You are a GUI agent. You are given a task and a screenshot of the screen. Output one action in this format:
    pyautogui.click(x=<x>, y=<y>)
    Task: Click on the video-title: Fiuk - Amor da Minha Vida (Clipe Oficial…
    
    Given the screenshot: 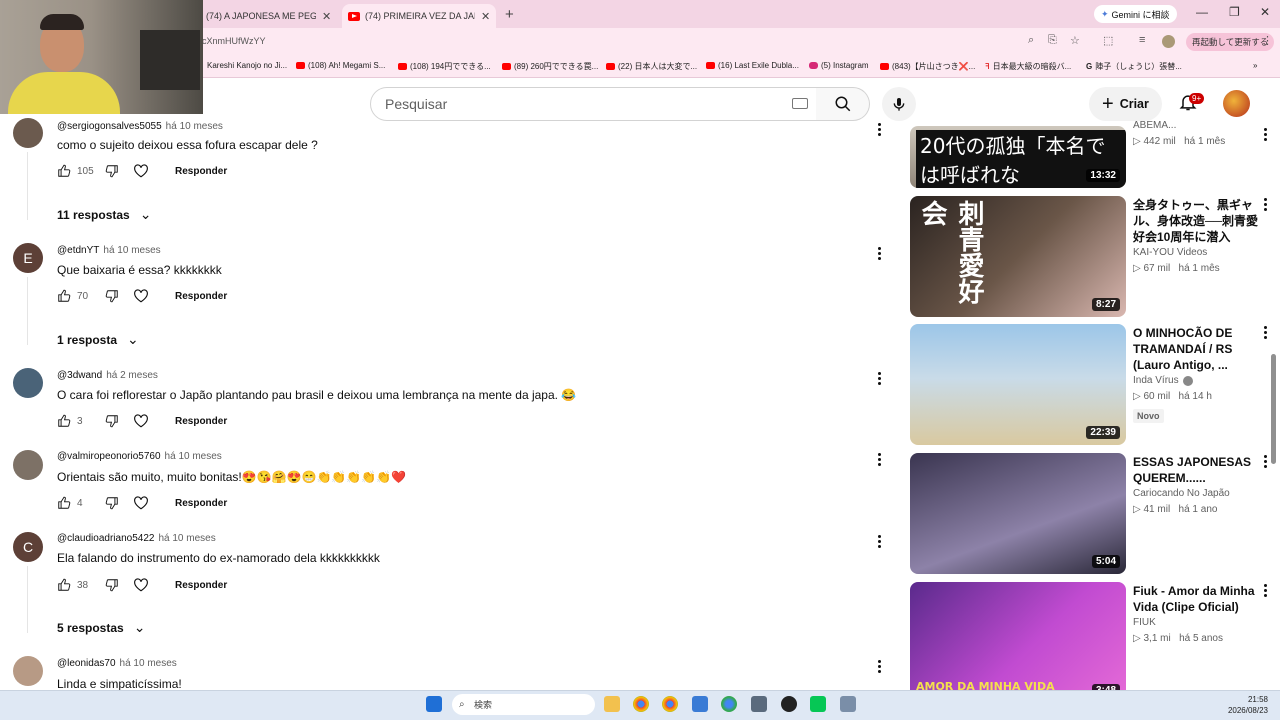 What is the action you would take?
    pyautogui.click(x=1198, y=599)
    